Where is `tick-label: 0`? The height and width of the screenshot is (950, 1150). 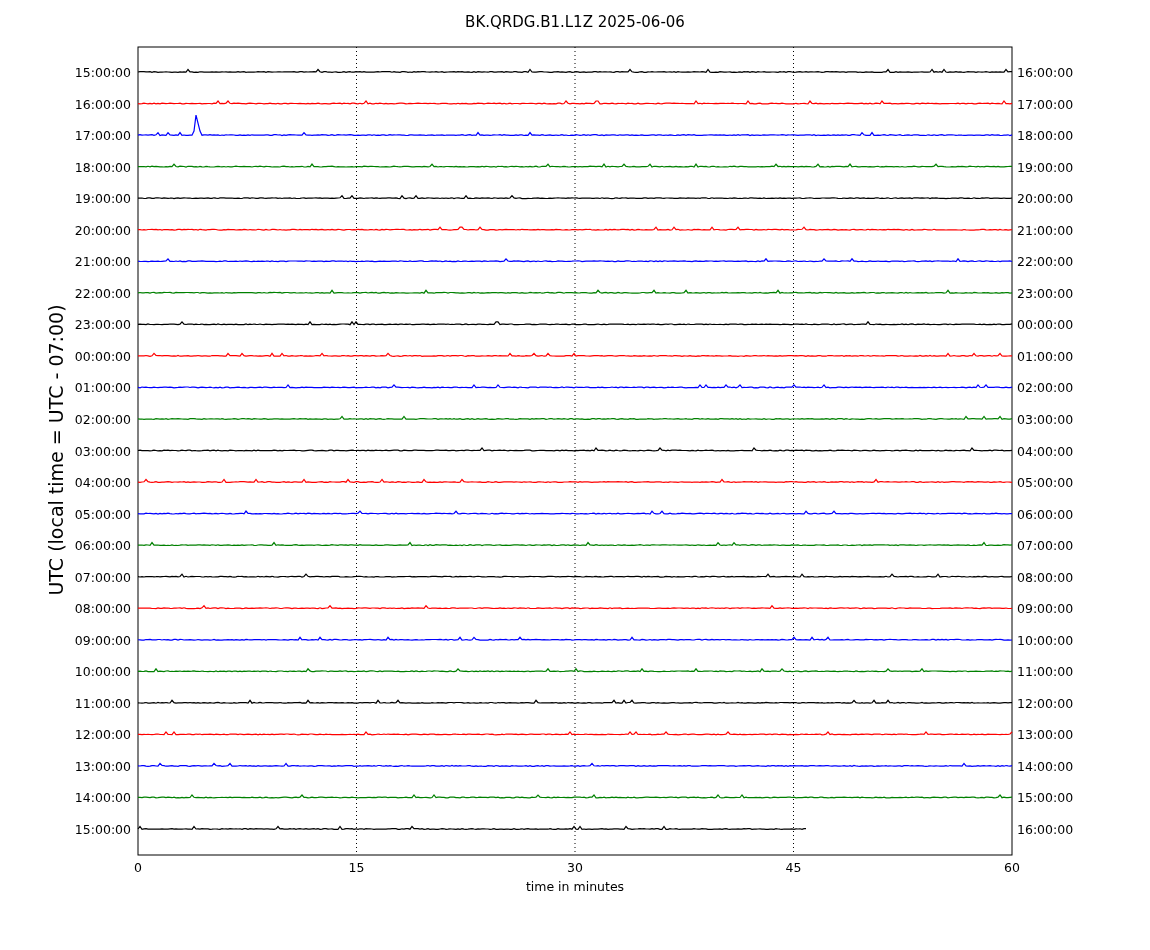
tick-label: 0 is located at coordinates (138, 867).